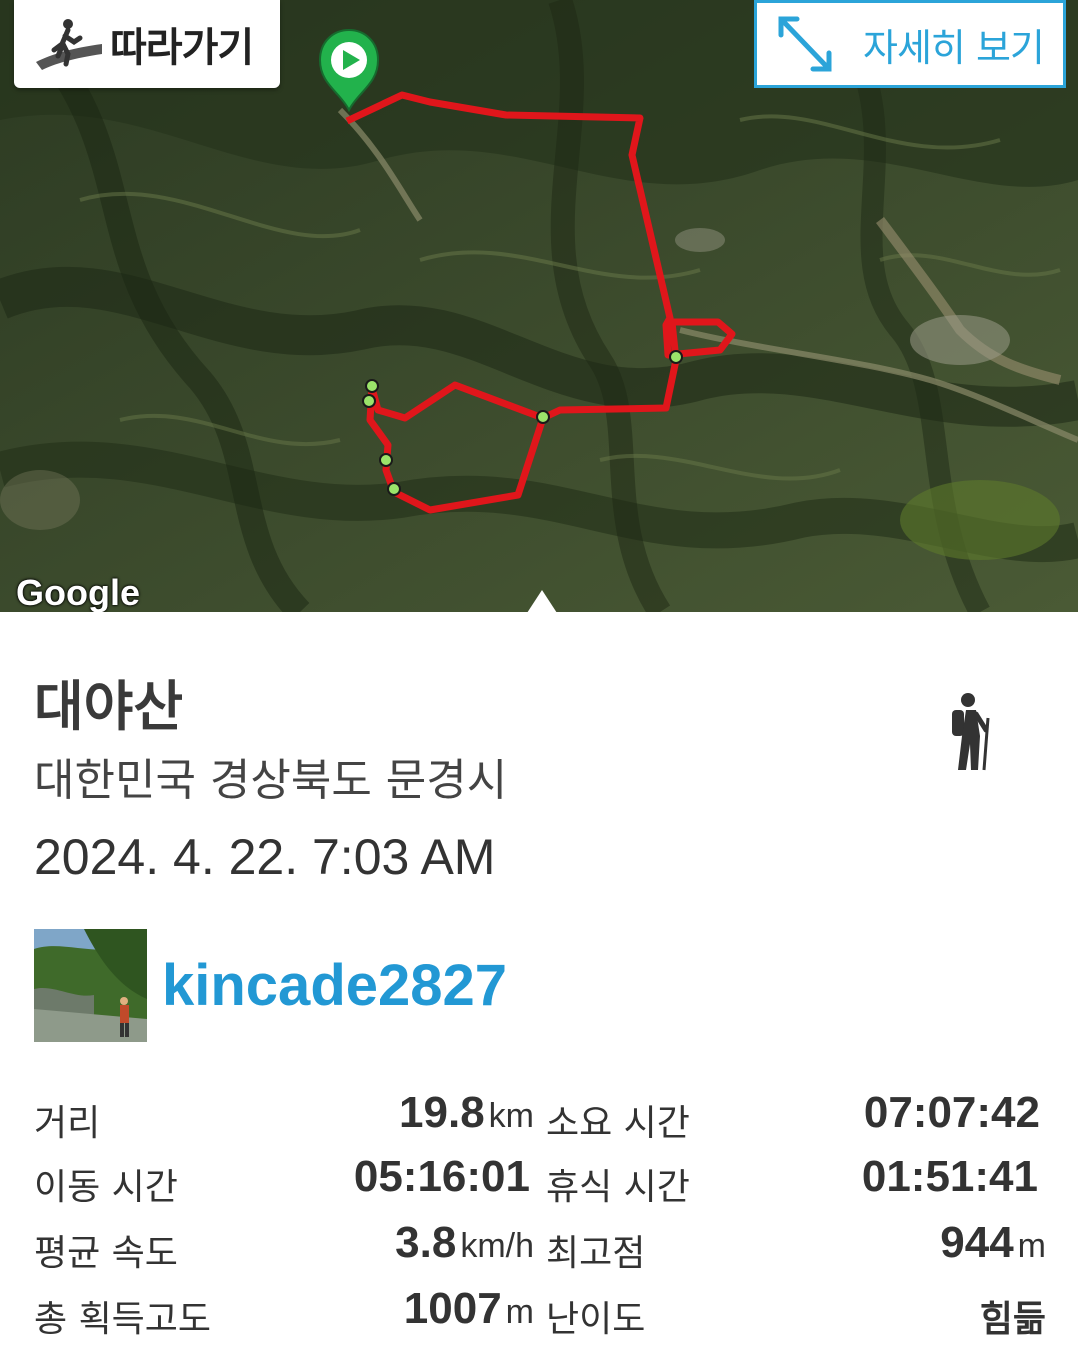 The width and height of the screenshot is (1078, 1346). Describe the element at coordinates (468, 1308) in the screenshot. I see `elevation-gain-value: 1007 m` at that location.